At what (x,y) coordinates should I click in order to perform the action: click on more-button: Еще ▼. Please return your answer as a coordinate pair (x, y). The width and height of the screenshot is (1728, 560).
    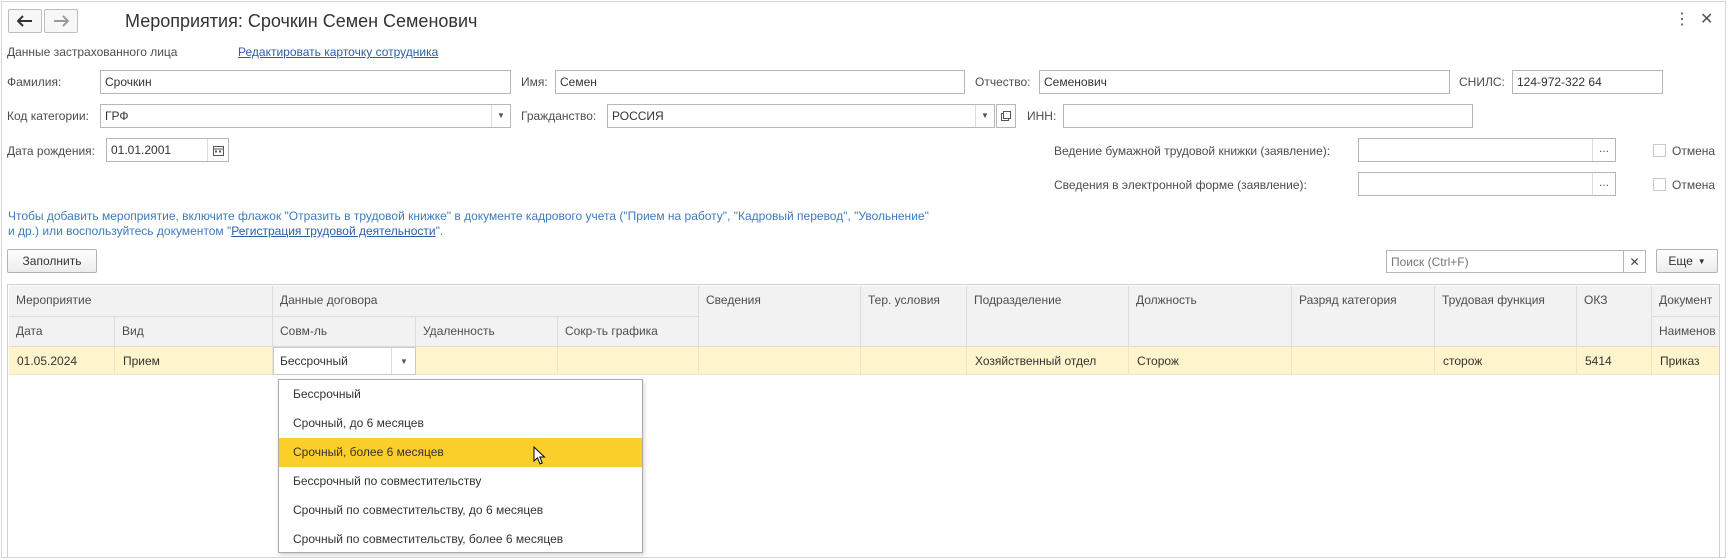
    Looking at the image, I should click on (1687, 261).